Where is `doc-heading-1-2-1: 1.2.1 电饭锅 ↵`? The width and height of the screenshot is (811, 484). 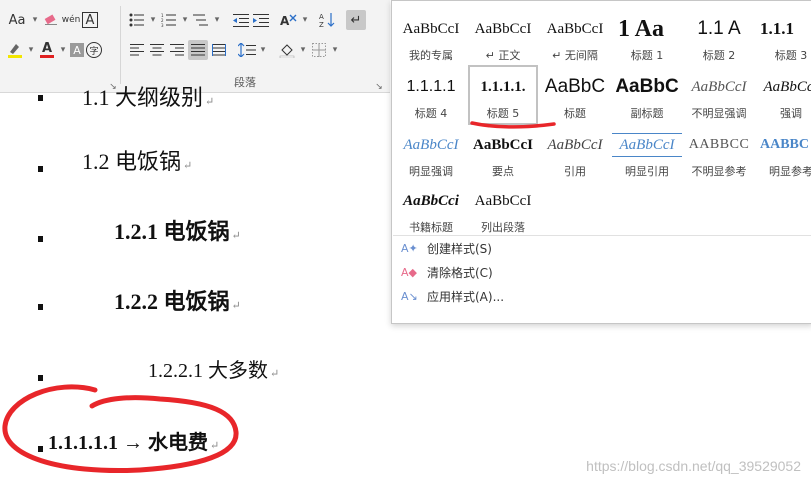 doc-heading-1-2-1: 1.2.1 电饭锅 ↵ is located at coordinates (177, 230).